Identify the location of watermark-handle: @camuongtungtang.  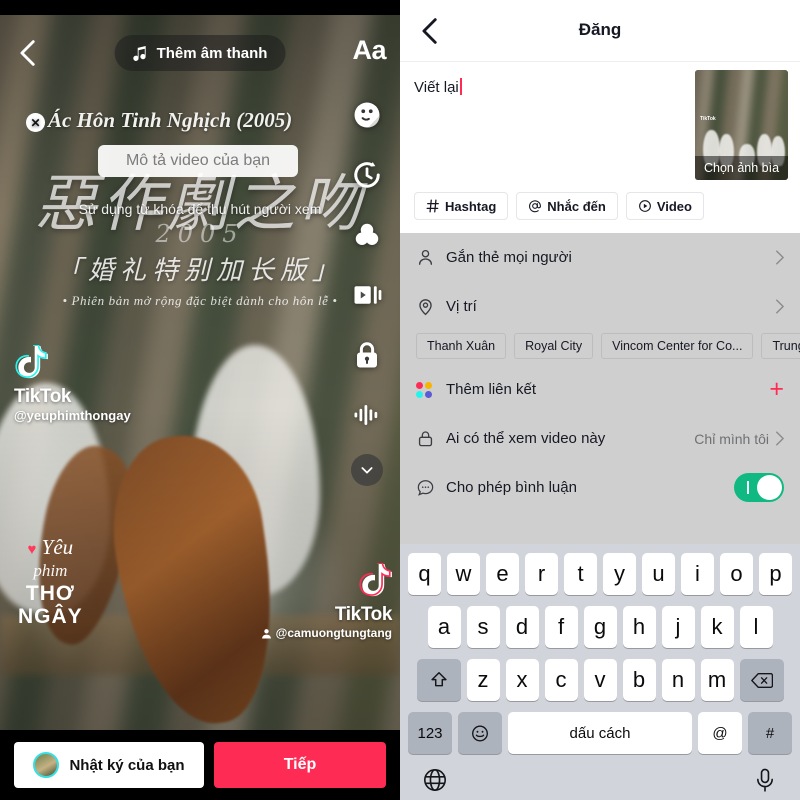
(333, 633).